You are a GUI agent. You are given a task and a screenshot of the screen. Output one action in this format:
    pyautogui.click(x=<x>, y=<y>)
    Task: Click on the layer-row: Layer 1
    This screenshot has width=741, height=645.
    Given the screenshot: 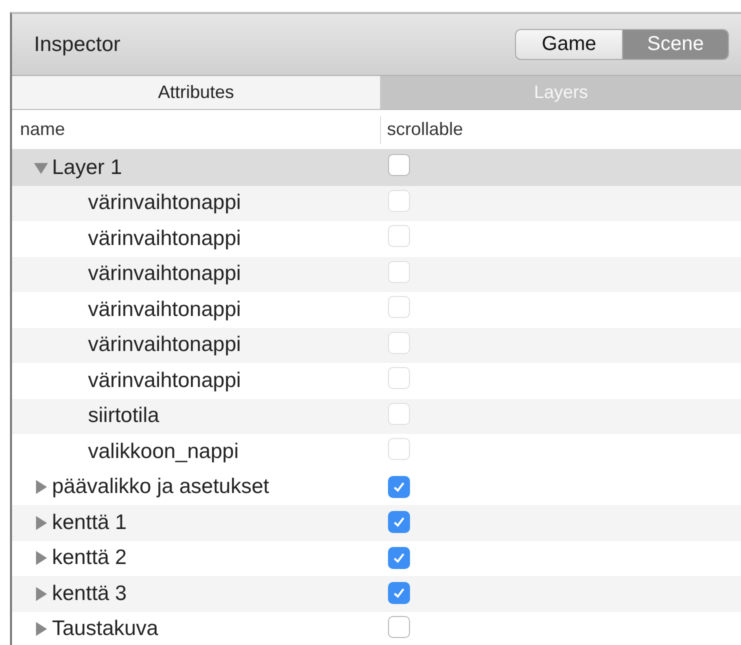 What is the action you would take?
    pyautogui.click(x=376, y=168)
    